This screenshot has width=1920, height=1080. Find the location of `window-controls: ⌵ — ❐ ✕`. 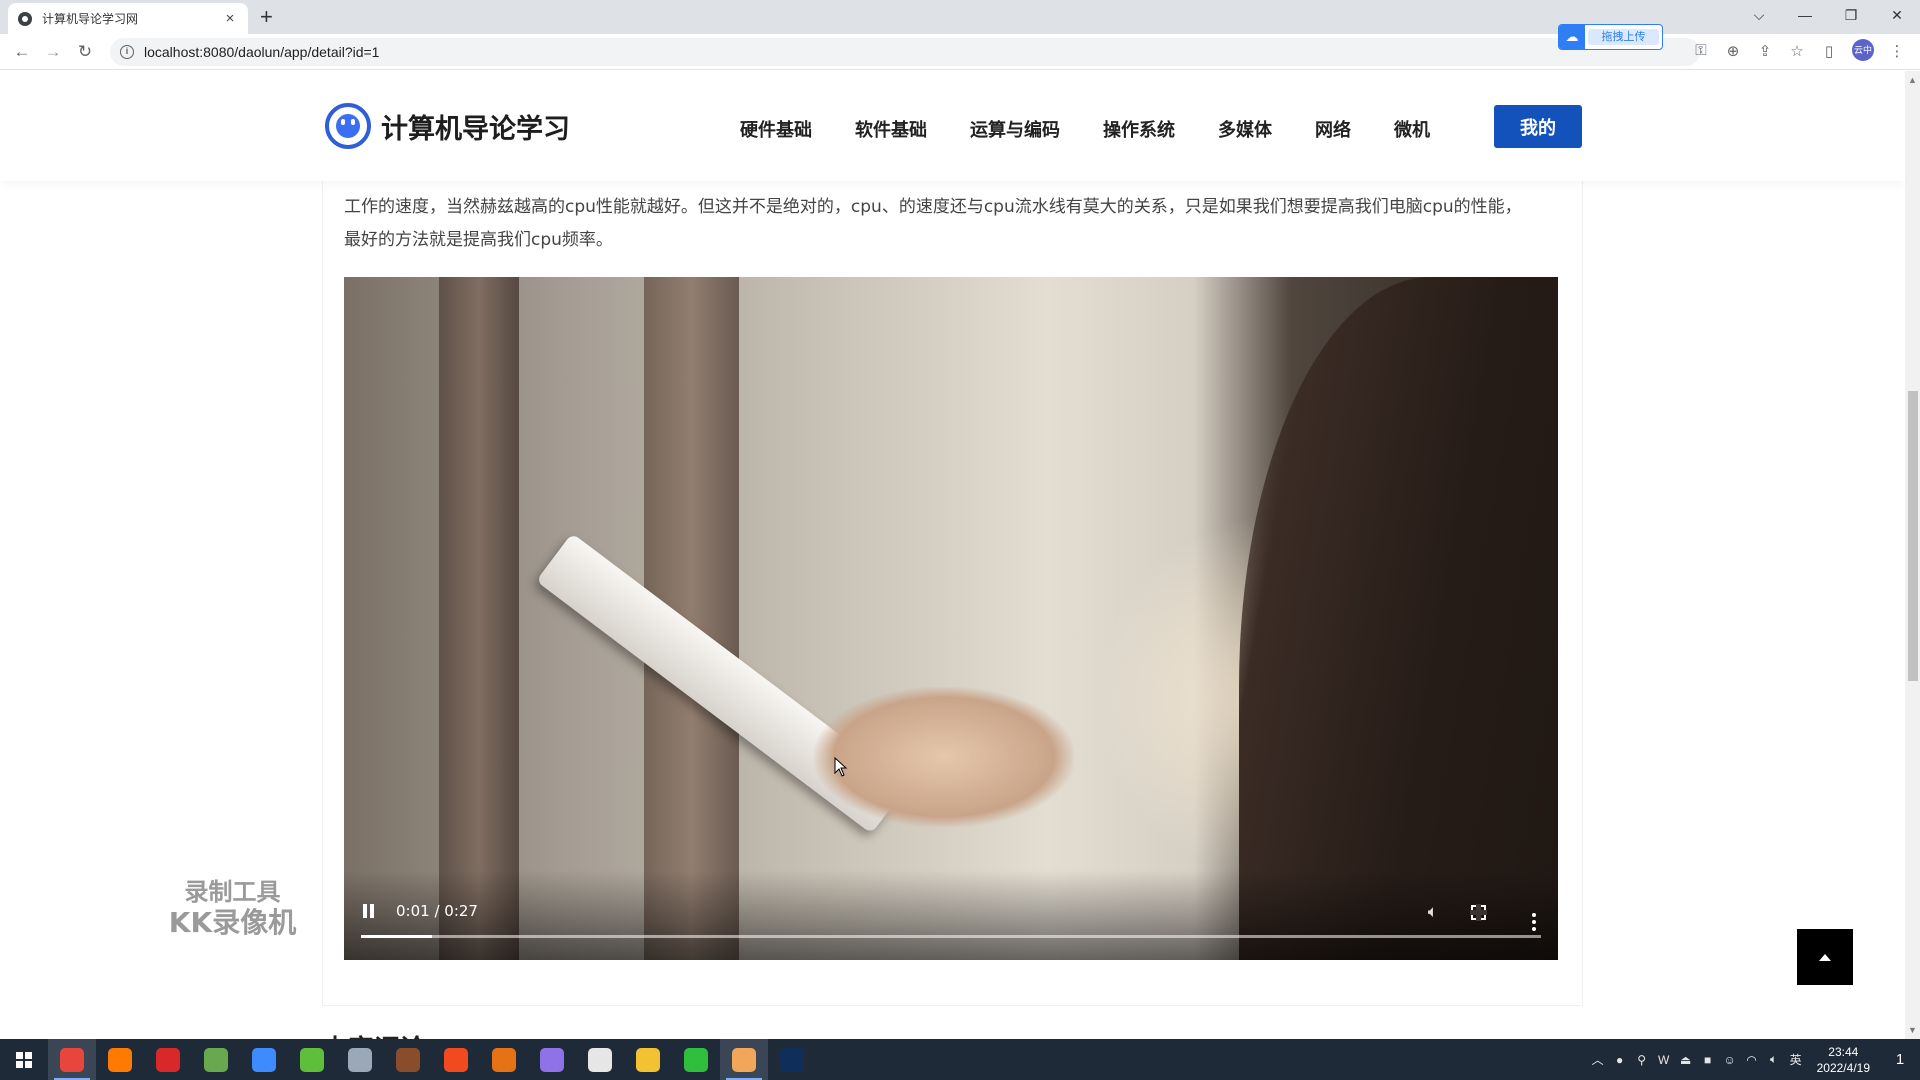

window-controls: ⌵ — ❐ ✕ is located at coordinates (1828, 15).